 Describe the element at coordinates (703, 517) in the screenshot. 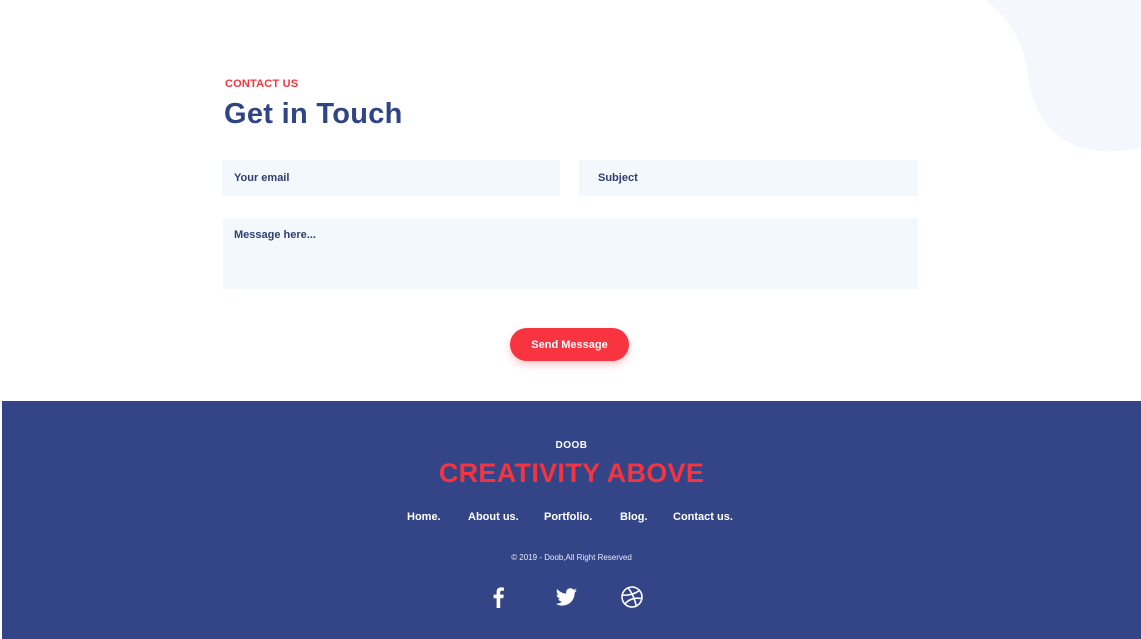

I see `footer-nav-contact: Contact us.` at that location.